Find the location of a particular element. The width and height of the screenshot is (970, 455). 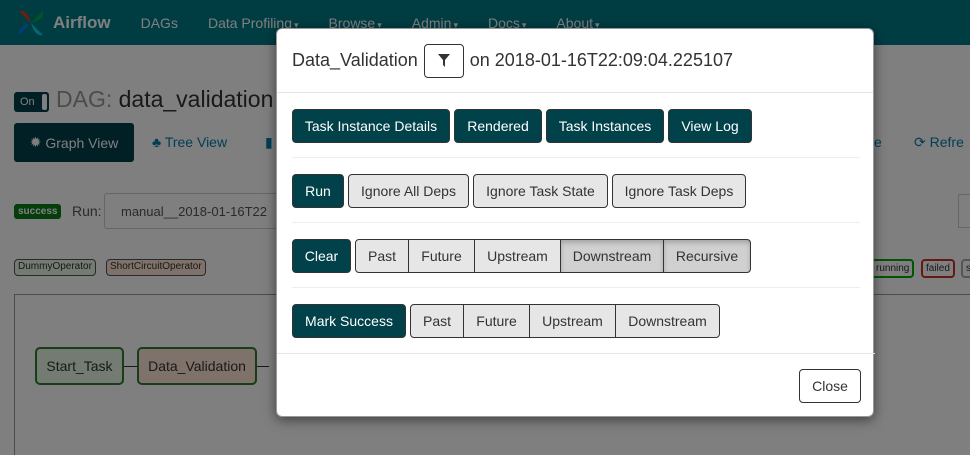

modal-execution-date: on 2018-01-16T22:09:04.225107 is located at coordinates (601, 60).